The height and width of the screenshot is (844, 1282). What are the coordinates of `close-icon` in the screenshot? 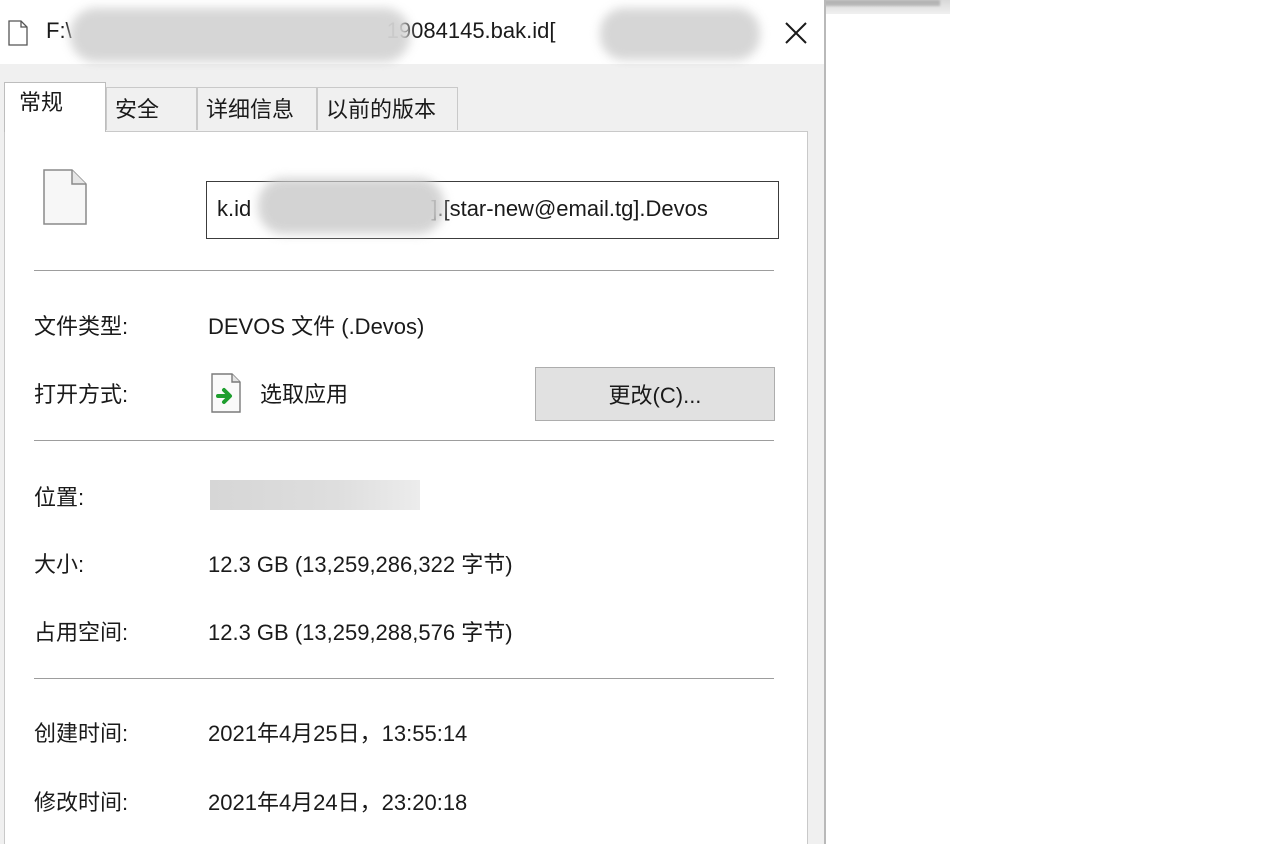 It's located at (796, 33).